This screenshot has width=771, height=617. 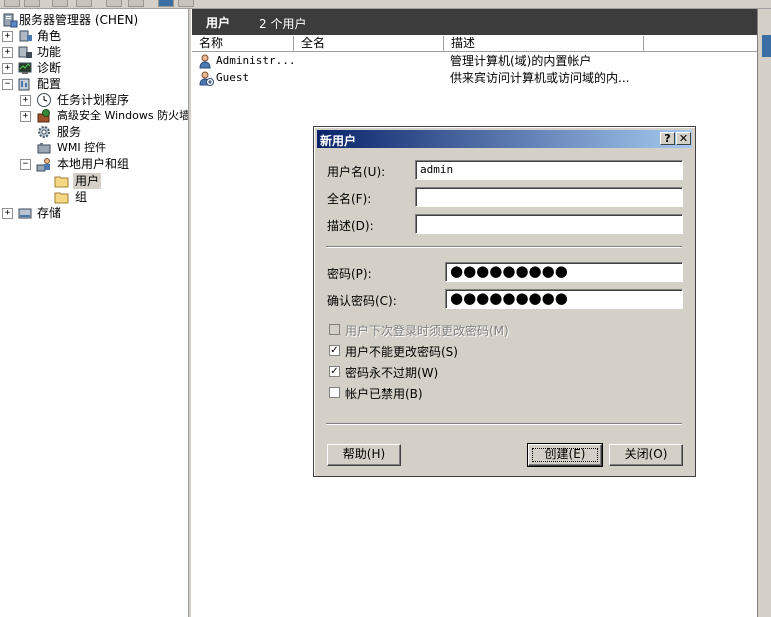 What do you see at coordinates (427, 331) in the screenshot?
I see `checkbox-label: 用户下次登录时须更改密码(M)` at bounding box center [427, 331].